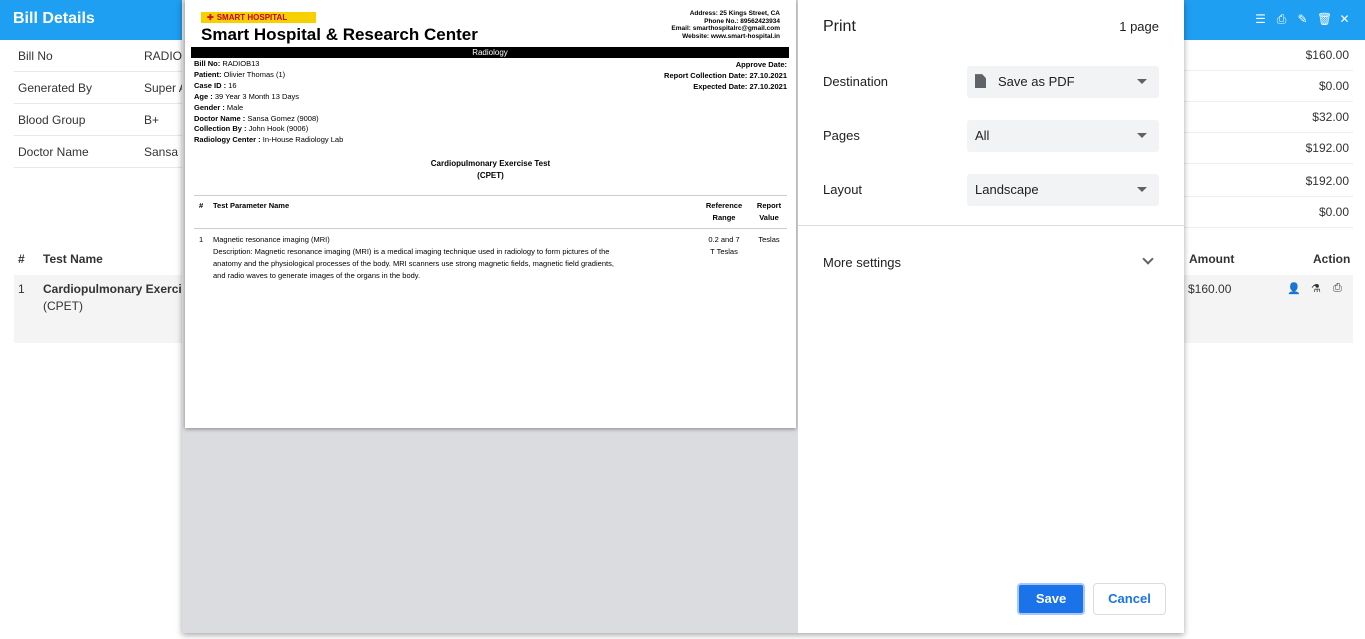  I want to click on col-header-amount: Amount, so click(1212, 259).